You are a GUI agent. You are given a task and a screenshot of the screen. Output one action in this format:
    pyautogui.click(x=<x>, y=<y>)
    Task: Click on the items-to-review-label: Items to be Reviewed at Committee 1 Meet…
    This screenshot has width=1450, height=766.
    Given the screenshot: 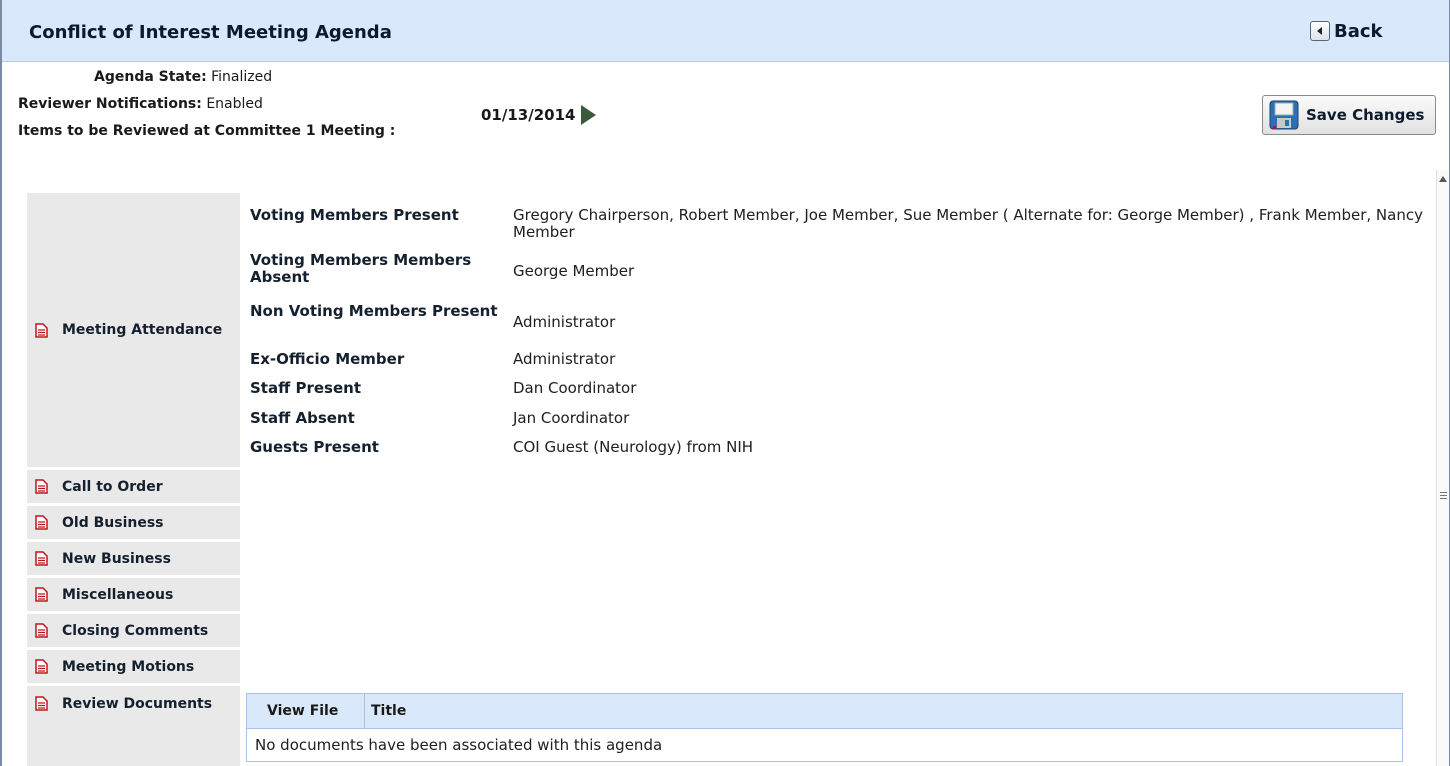 What is the action you would take?
    pyautogui.click(x=207, y=131)
    